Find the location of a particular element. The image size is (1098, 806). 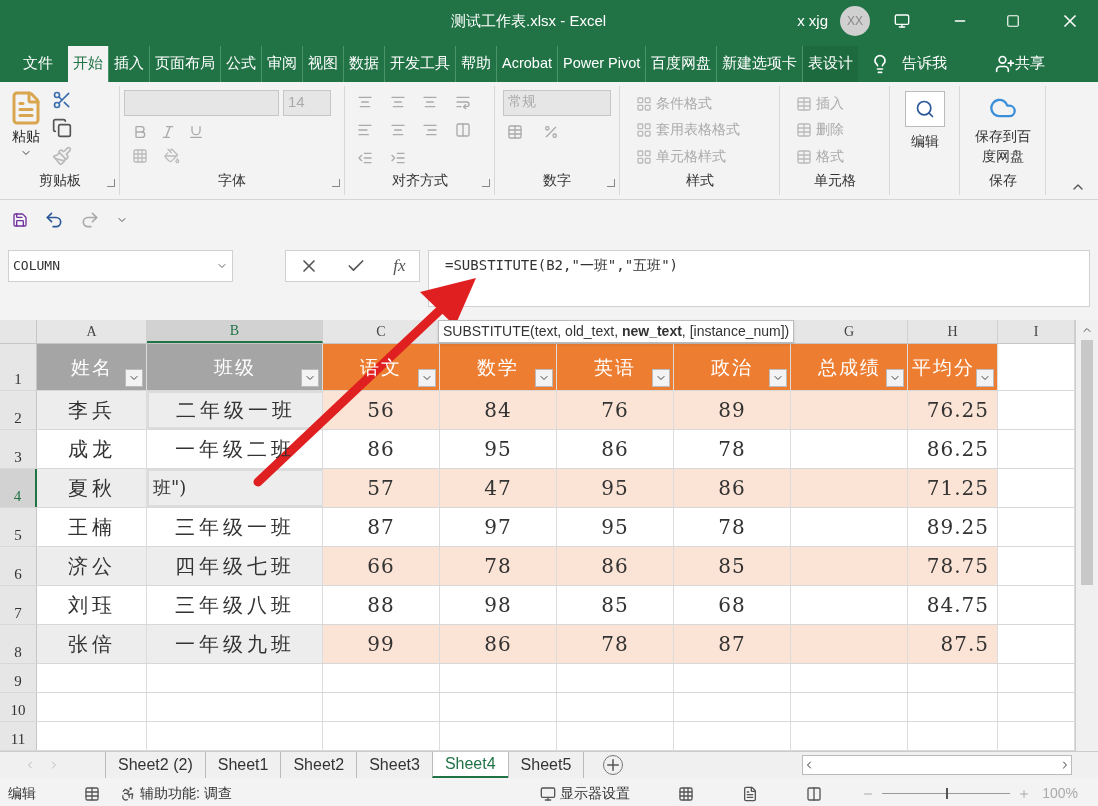

ribbon-tab: 审阅 is located at coordinates (281, 64).